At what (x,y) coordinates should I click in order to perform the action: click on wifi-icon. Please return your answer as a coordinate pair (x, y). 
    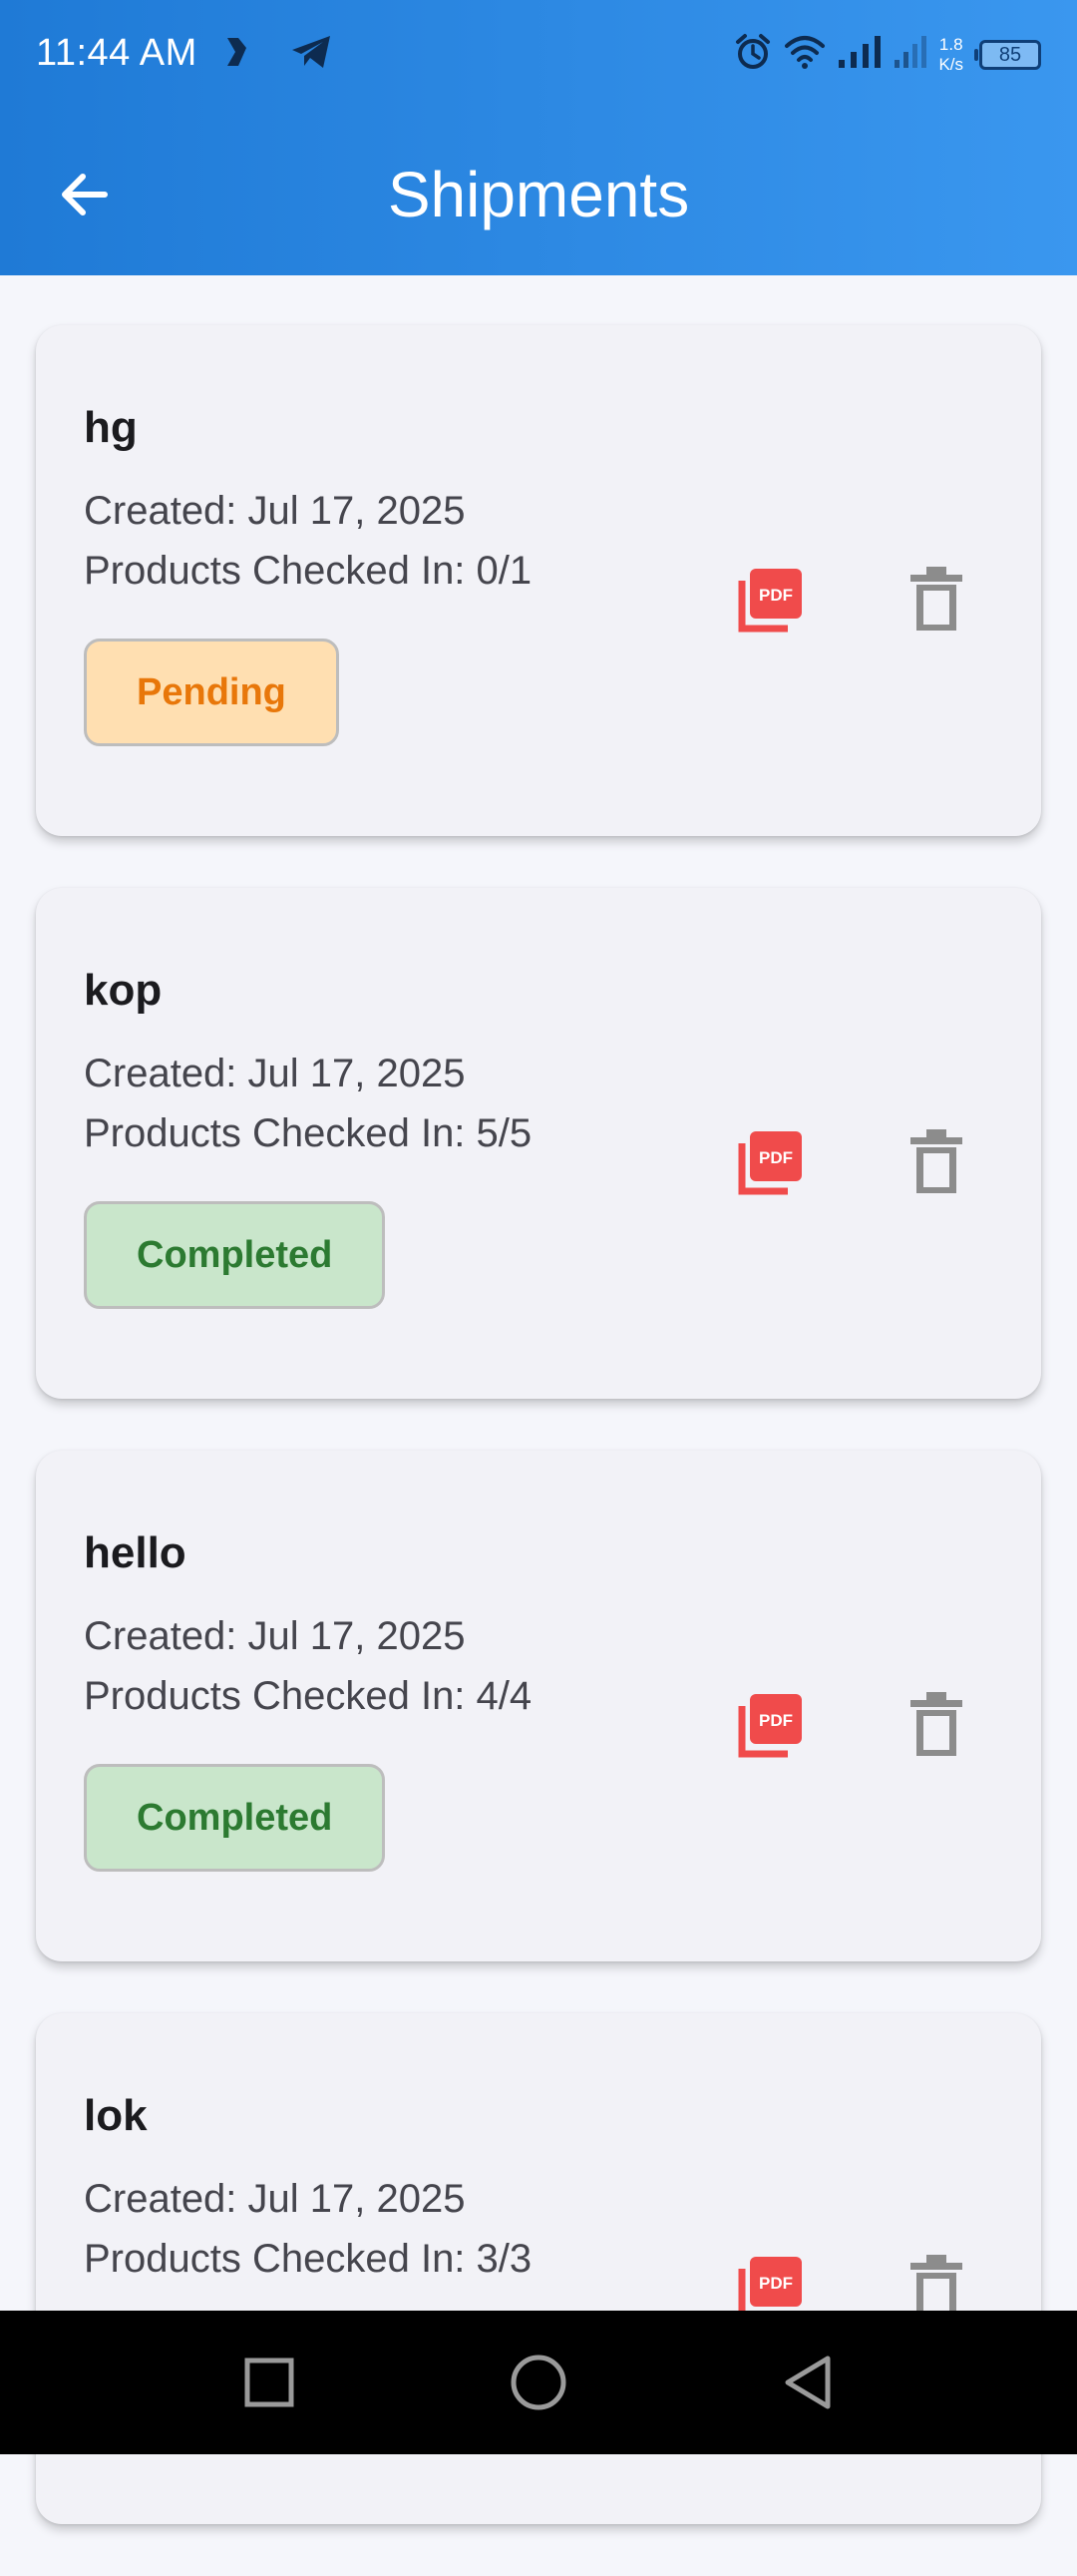
    Looking at the image, I should click on (805, 54).